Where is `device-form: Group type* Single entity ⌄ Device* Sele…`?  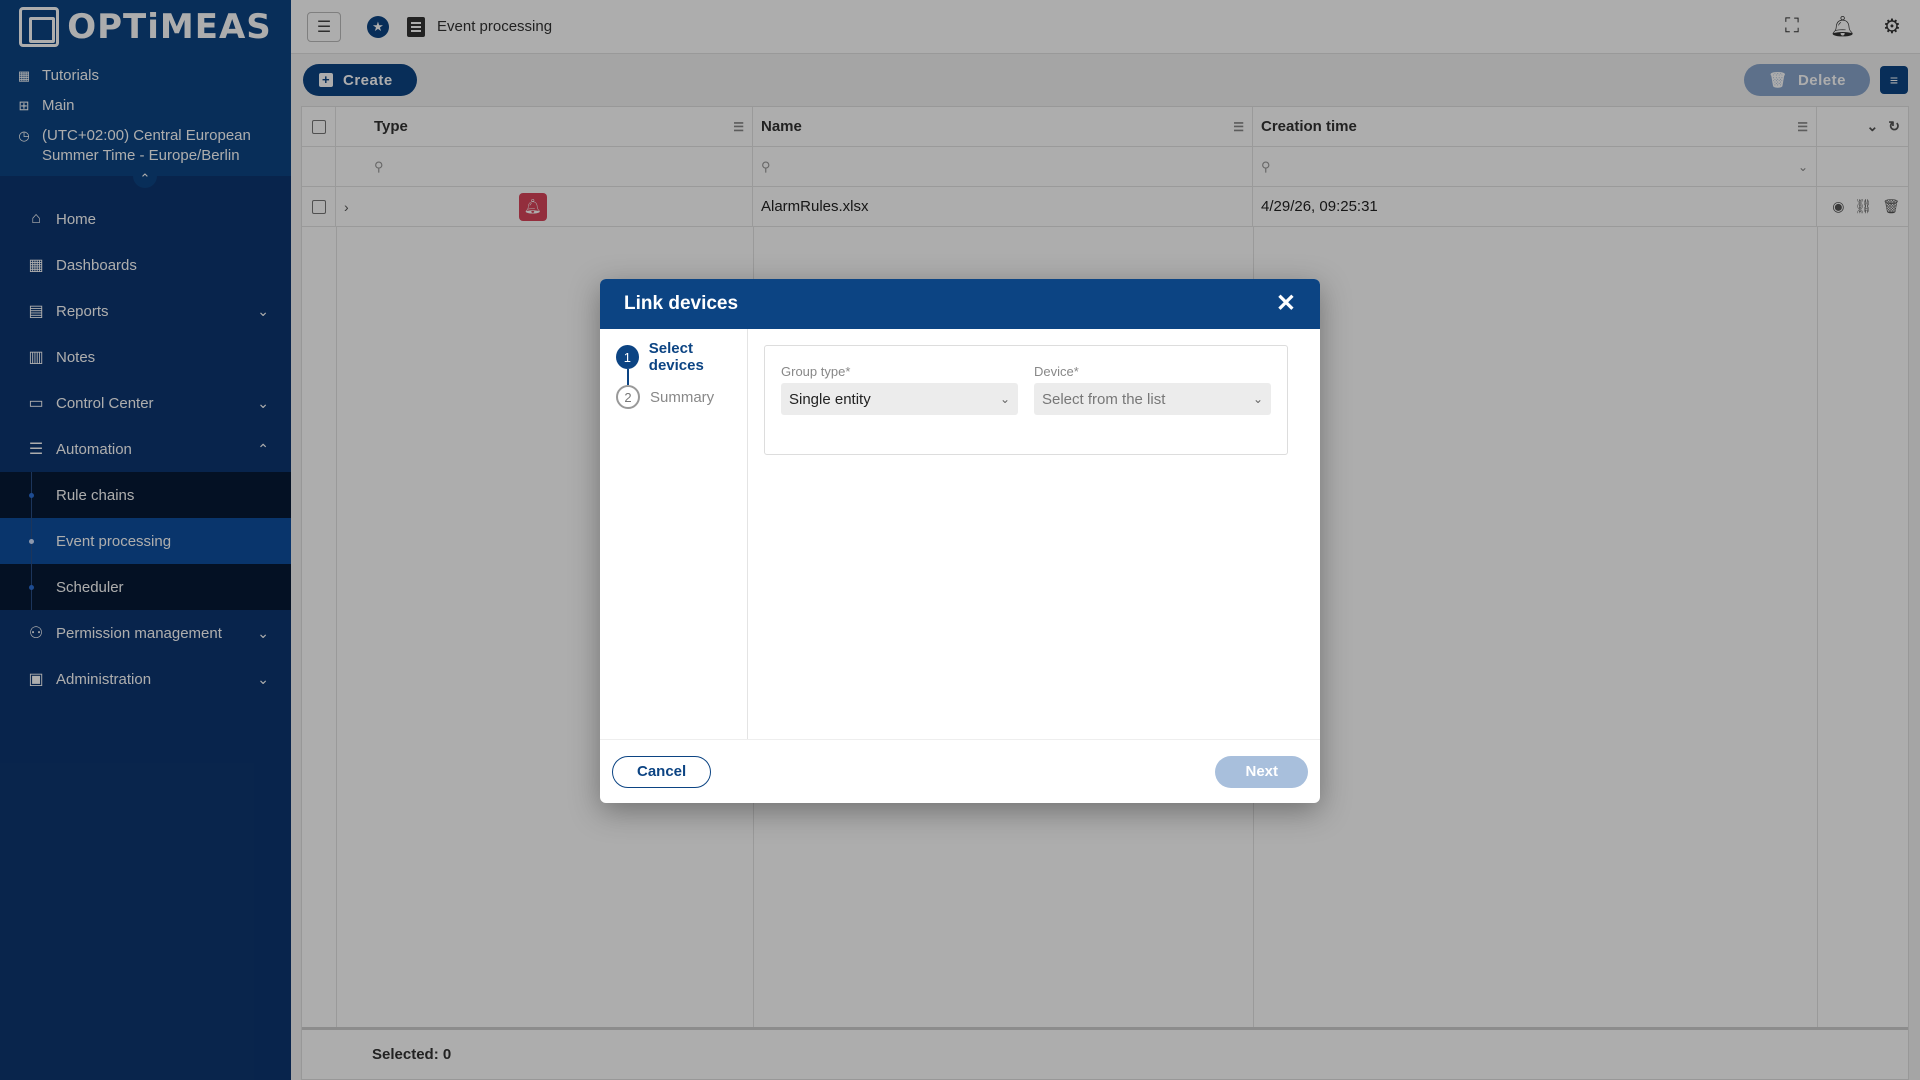
device-form: Group type* Single entity ⌄ Device* Sele… is located at coordinates (1026, 400).